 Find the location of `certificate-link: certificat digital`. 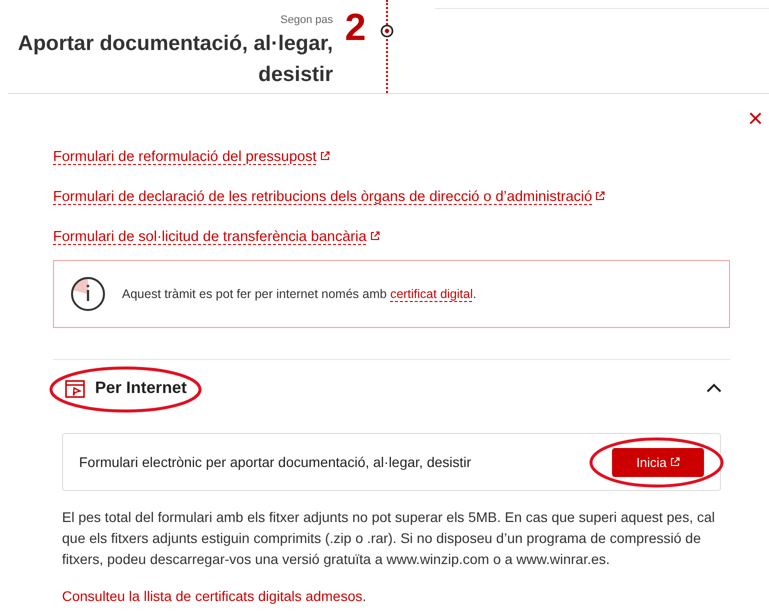

certificate-link: certificat digital is located at coordinates (431, 294).